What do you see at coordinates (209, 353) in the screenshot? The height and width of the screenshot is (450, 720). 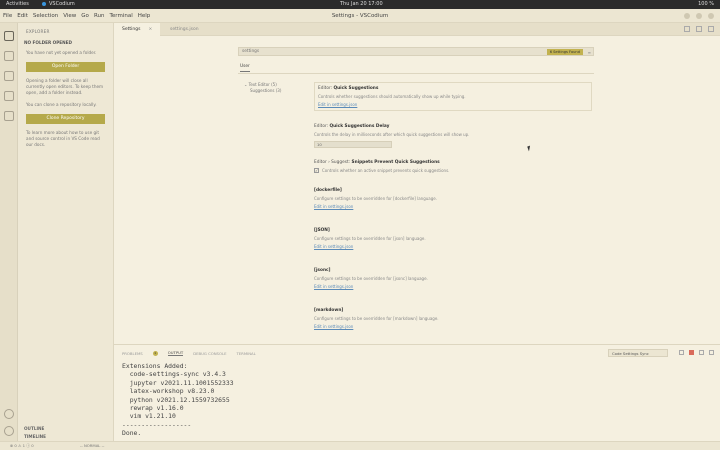 I see `tab-debug-console: DEBUG CONSOLE` at bounding box center [209, 353].